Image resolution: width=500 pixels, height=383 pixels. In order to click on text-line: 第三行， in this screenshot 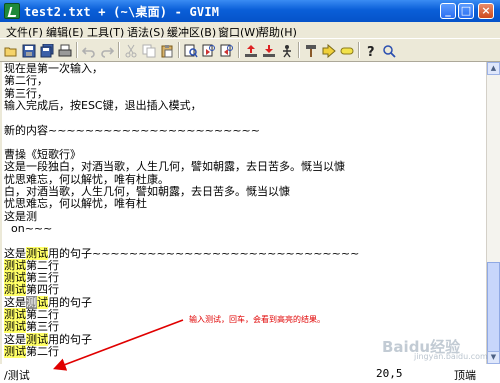, I will do `click(26, 93)`.